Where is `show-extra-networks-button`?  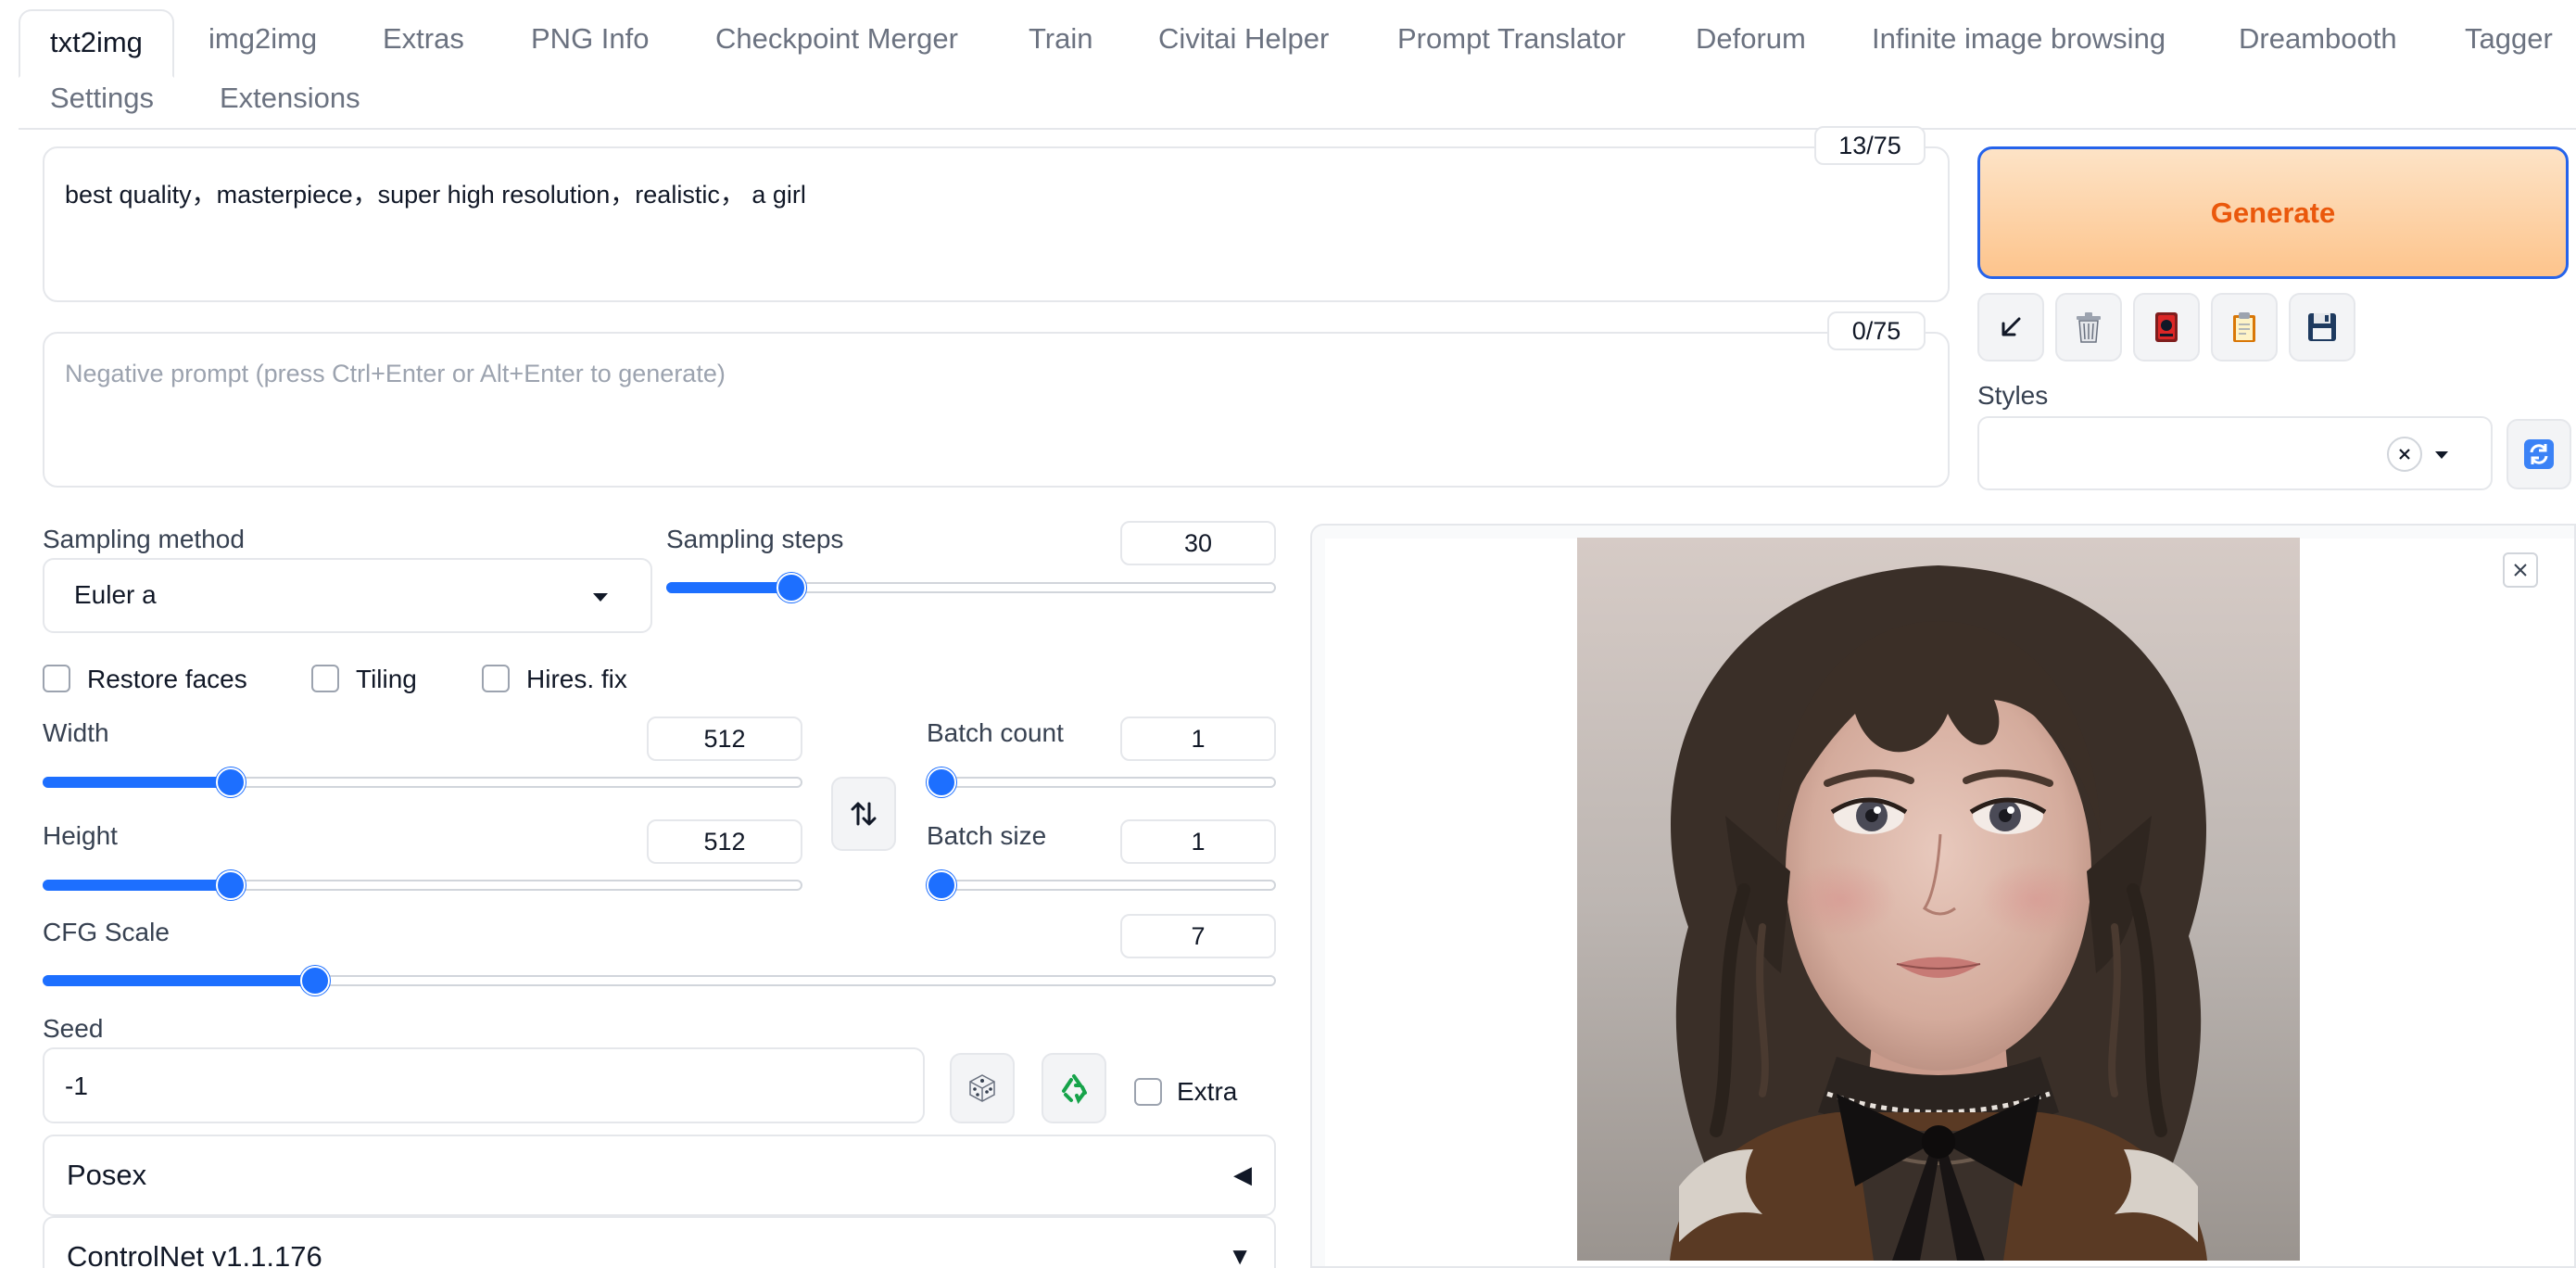 show-extra-networks-button is located at coordinates (2166, 327).